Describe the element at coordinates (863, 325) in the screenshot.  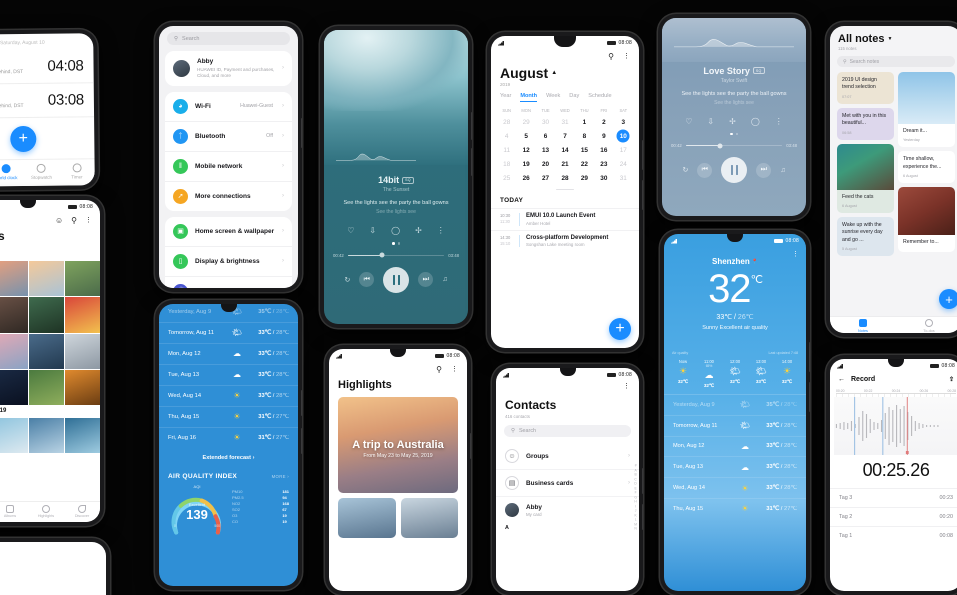
I see `tab-notes: Notes` at that location.